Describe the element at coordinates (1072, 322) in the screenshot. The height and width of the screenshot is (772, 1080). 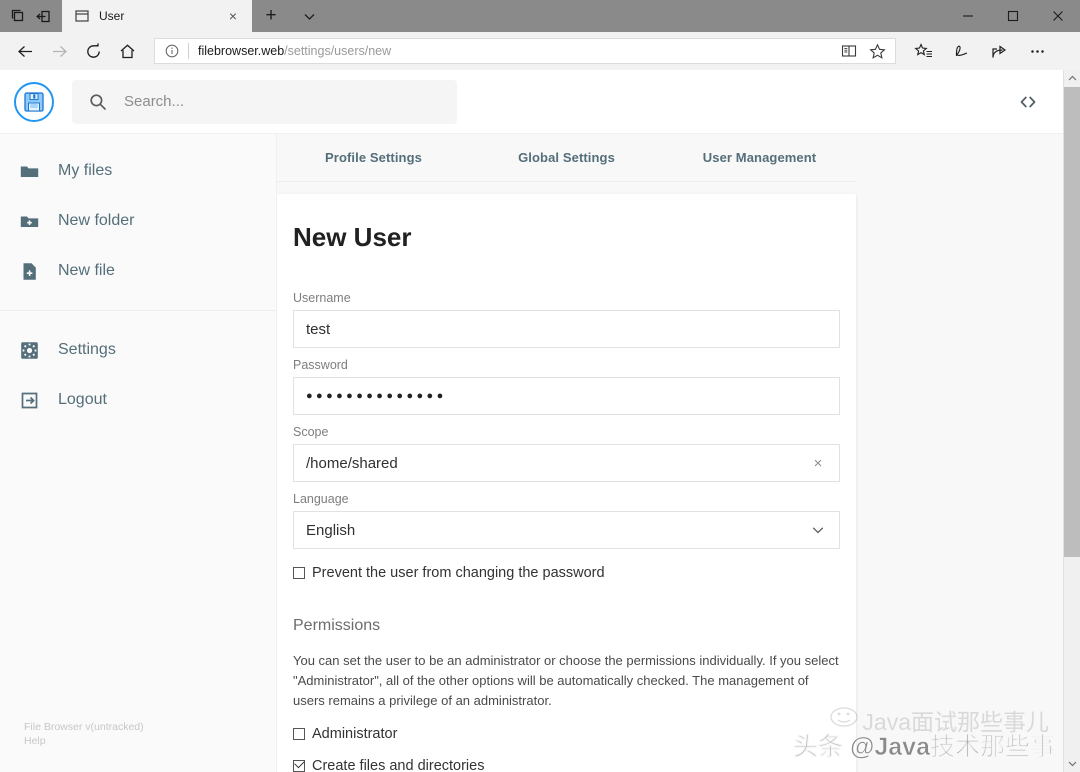
I see `scrollbar-thumb` at that location.